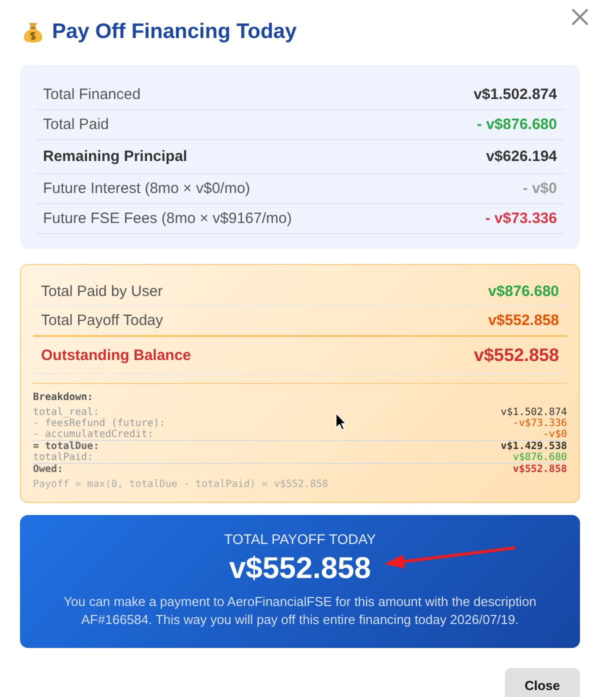 The width and height of the screenshot is (600, 697). Describe the element at coordinates (92, 94) in the screenshot. I see `summary-label: Total Financed` at that location.